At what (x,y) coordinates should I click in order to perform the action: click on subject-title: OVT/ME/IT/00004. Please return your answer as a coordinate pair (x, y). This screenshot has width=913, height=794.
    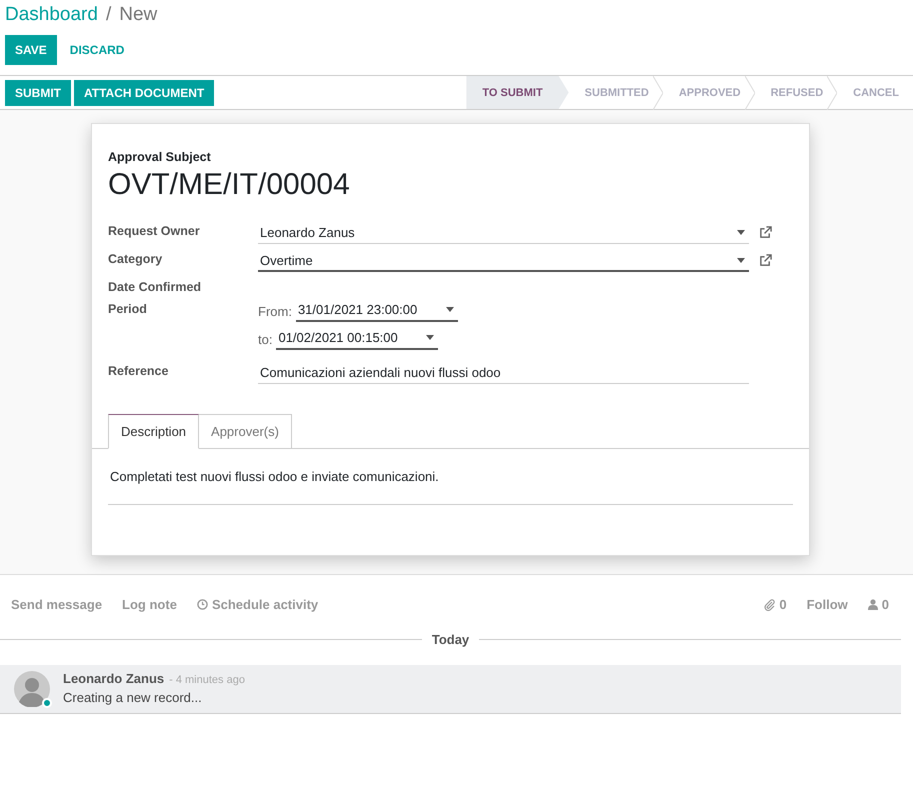
    Looking at the image, I should click on (229, 185).